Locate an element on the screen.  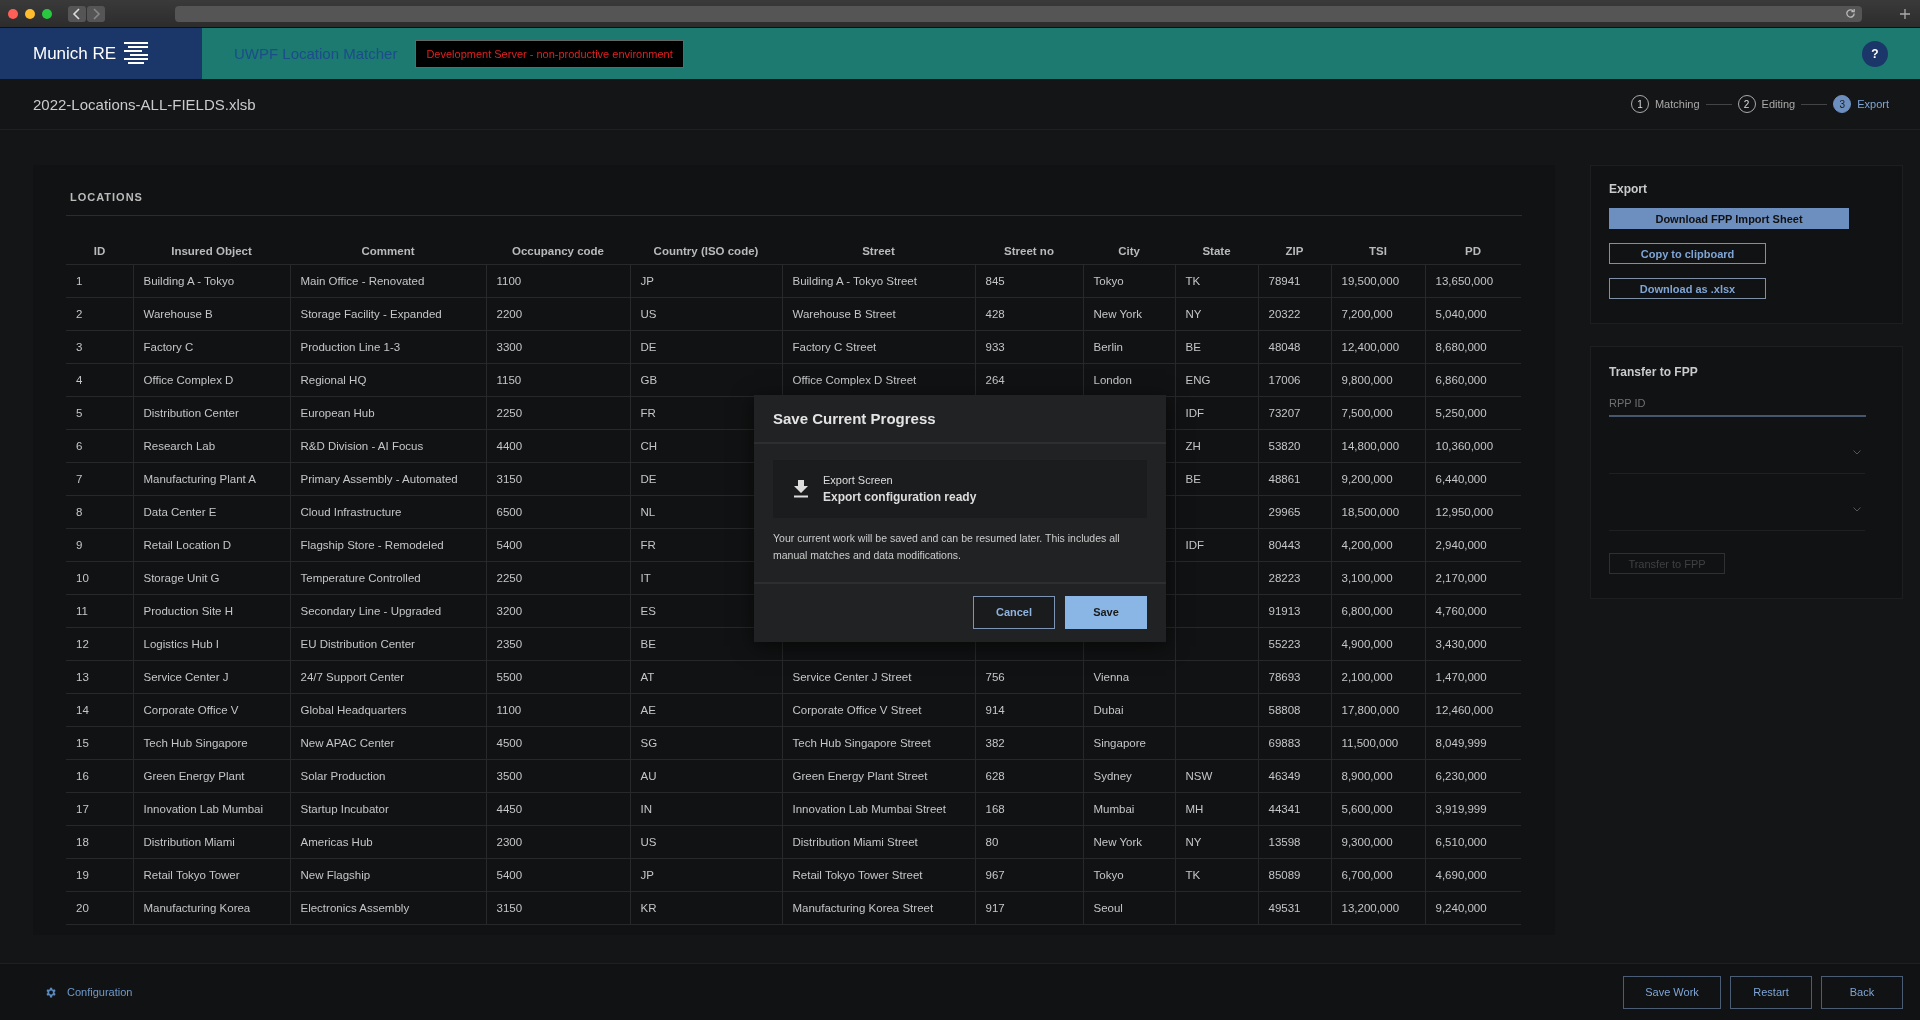
table-cell: Singapore is located at coordinates (1119, 743).